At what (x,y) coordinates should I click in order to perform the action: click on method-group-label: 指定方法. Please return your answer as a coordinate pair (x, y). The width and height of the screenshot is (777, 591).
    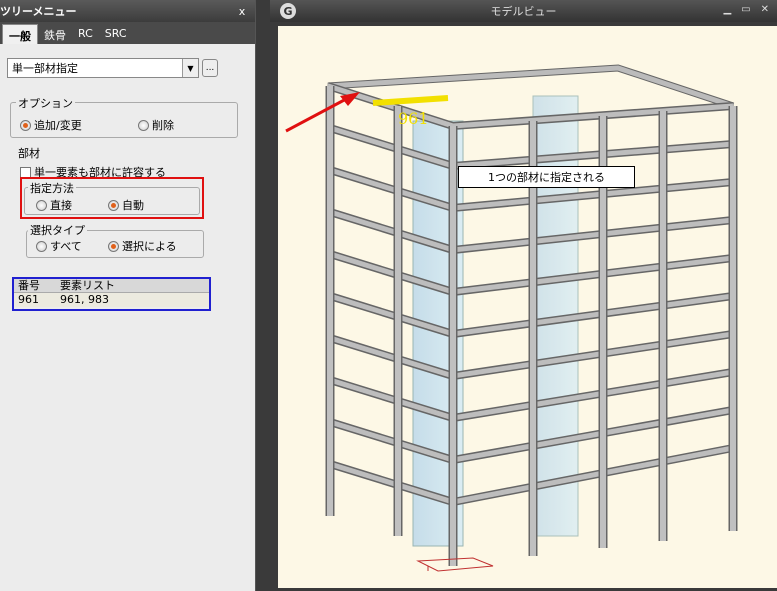
    Looking at the image, I should click on (52, 188).